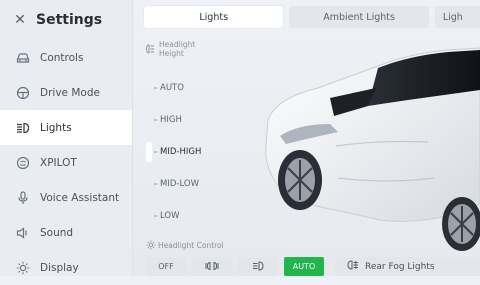 Image resolution: width=480 pixels, height=285 pixels. Describe the element at coordinates (57, 232) in the screenshot. I see `sidebar-item-label: Sound` at that location.